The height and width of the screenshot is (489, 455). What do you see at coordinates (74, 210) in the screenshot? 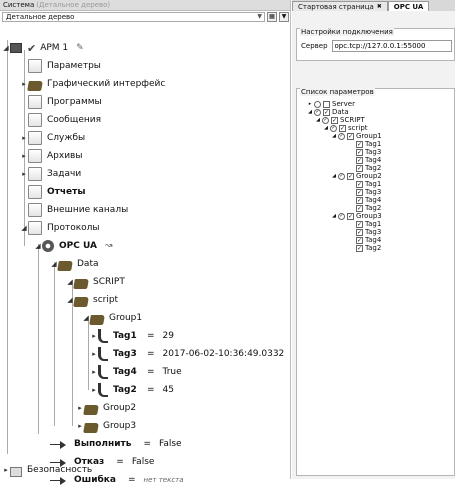
I see `tree-item-external-channels: Внешние каналы` at bounding box center [74, 210].